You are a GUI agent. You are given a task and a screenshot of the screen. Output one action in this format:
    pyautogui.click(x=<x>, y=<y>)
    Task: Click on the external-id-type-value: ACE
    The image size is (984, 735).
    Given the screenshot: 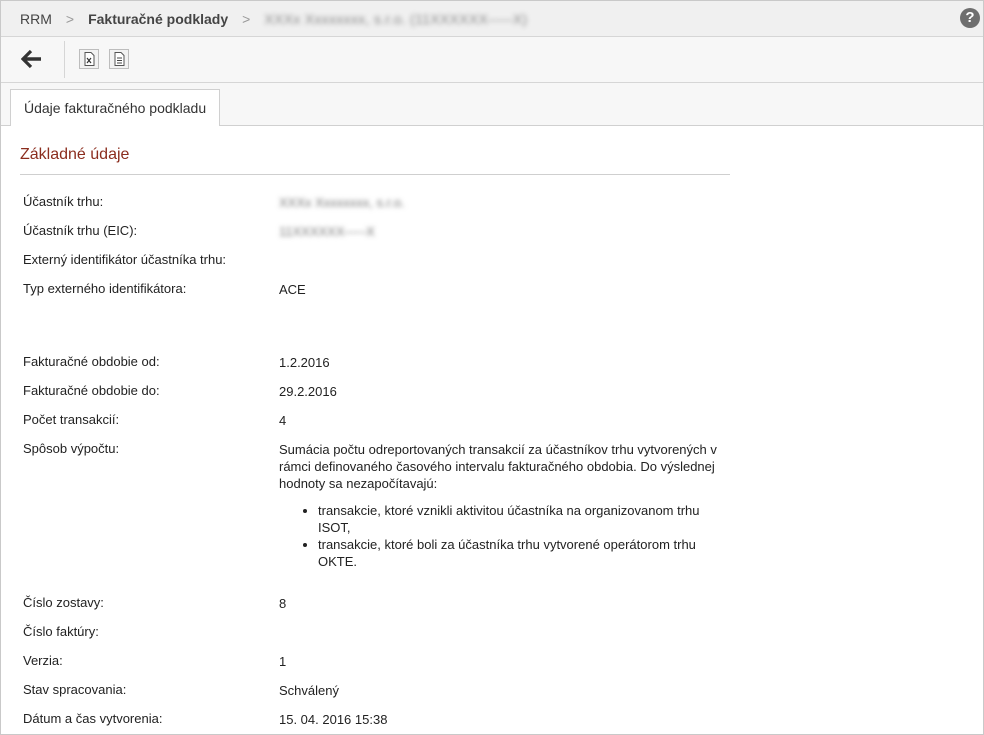 What is the action you would take?
    pyautogui.click(x=292, y=289)
    